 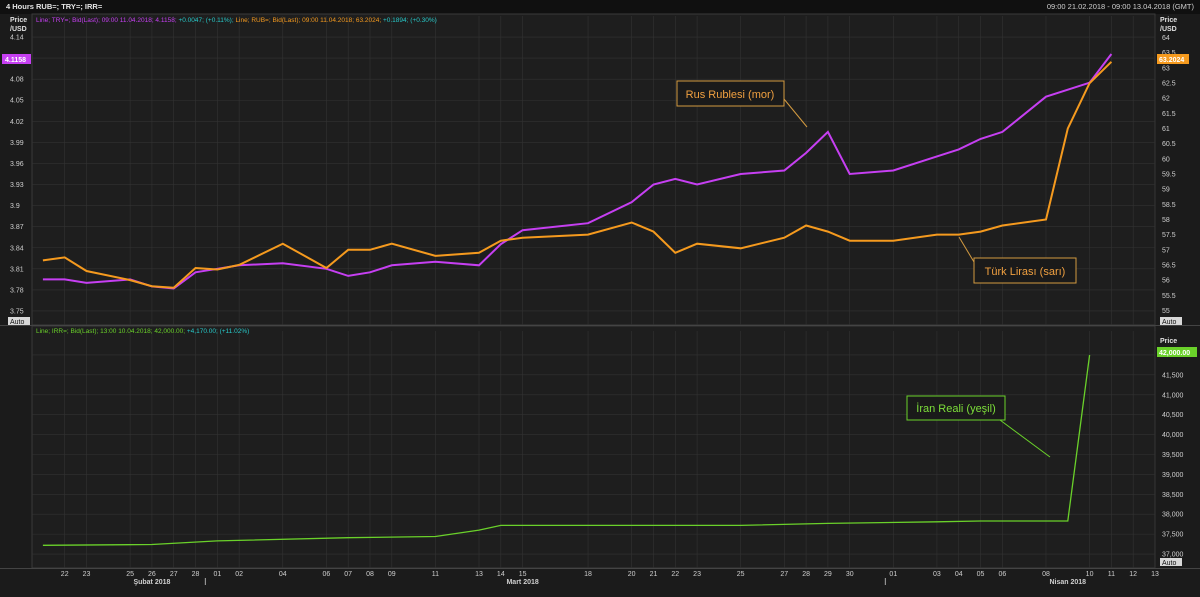 What do you see at coordinates (15, 206) in the screenshot?
I see `left-tick-label: 3.9` at bounding box center [15, 206].